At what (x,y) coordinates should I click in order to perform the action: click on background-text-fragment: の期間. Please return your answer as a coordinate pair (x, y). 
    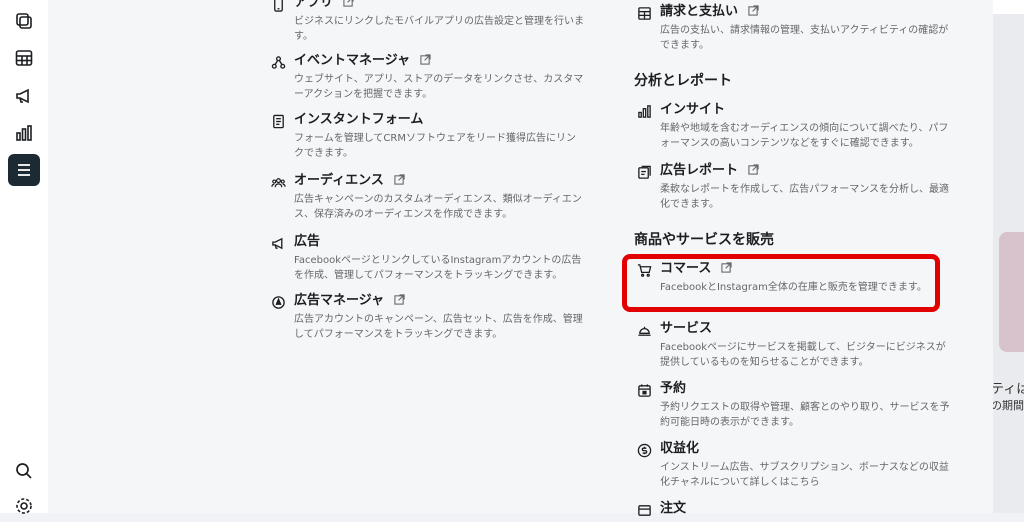
    Looking at the image, I should click on (1008, 405).